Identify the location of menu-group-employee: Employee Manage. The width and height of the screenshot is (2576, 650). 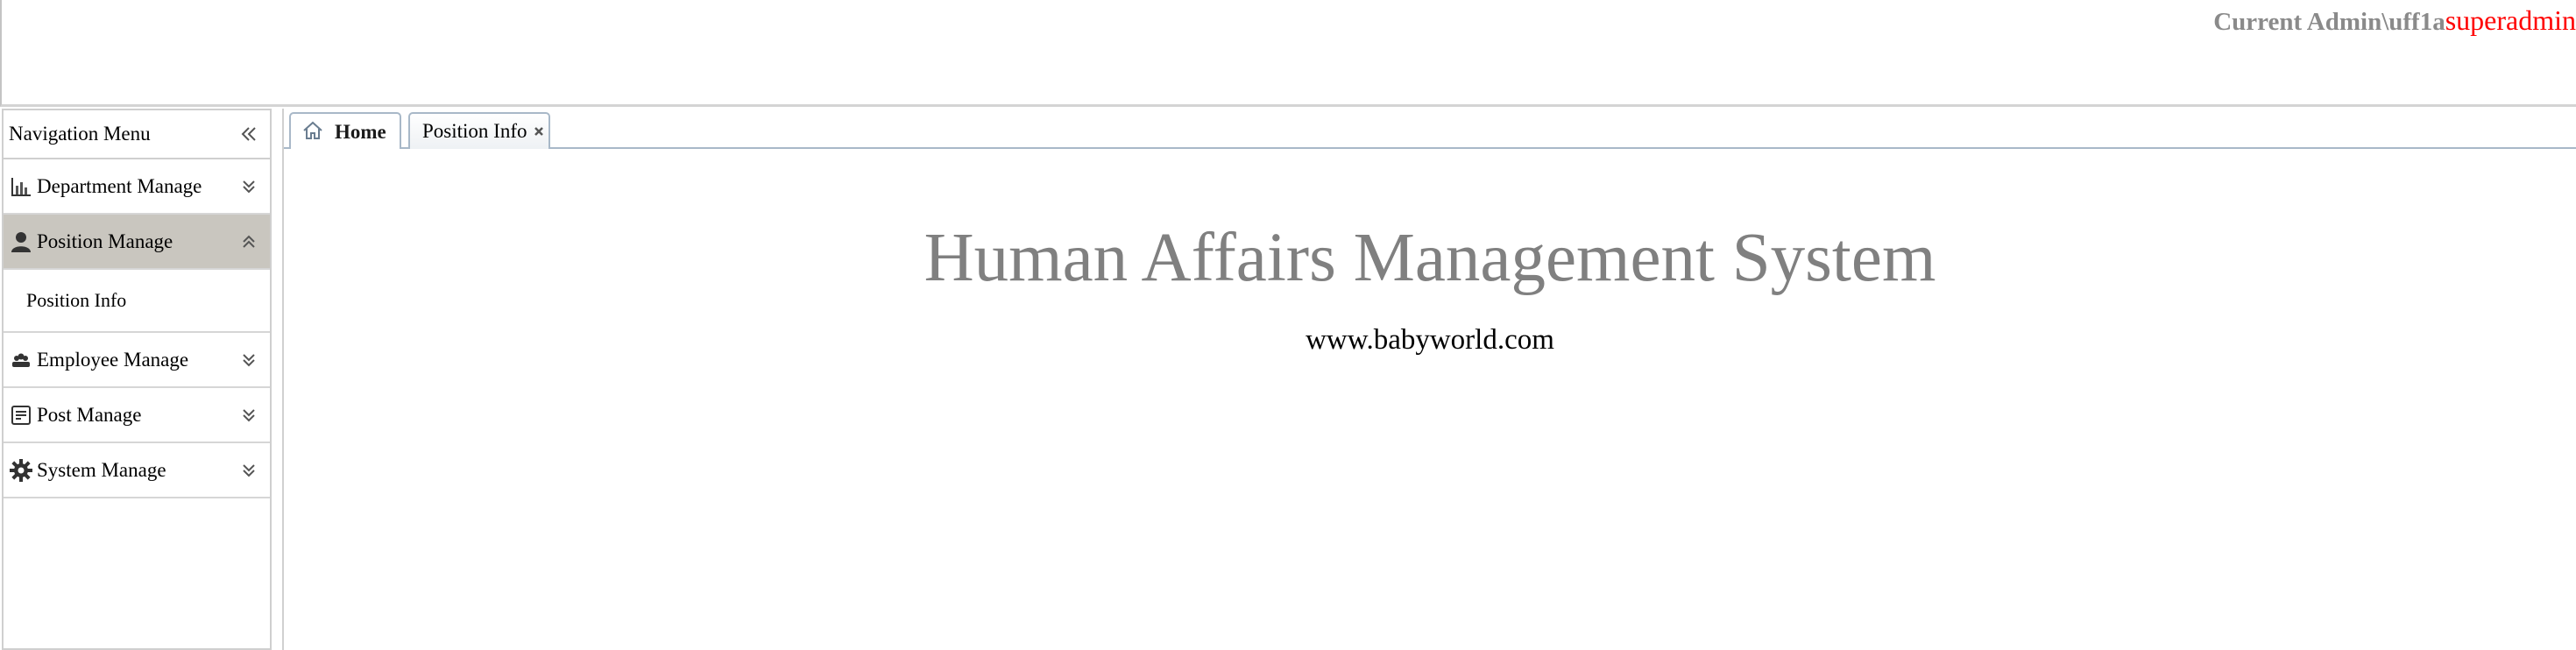
(137, 360).